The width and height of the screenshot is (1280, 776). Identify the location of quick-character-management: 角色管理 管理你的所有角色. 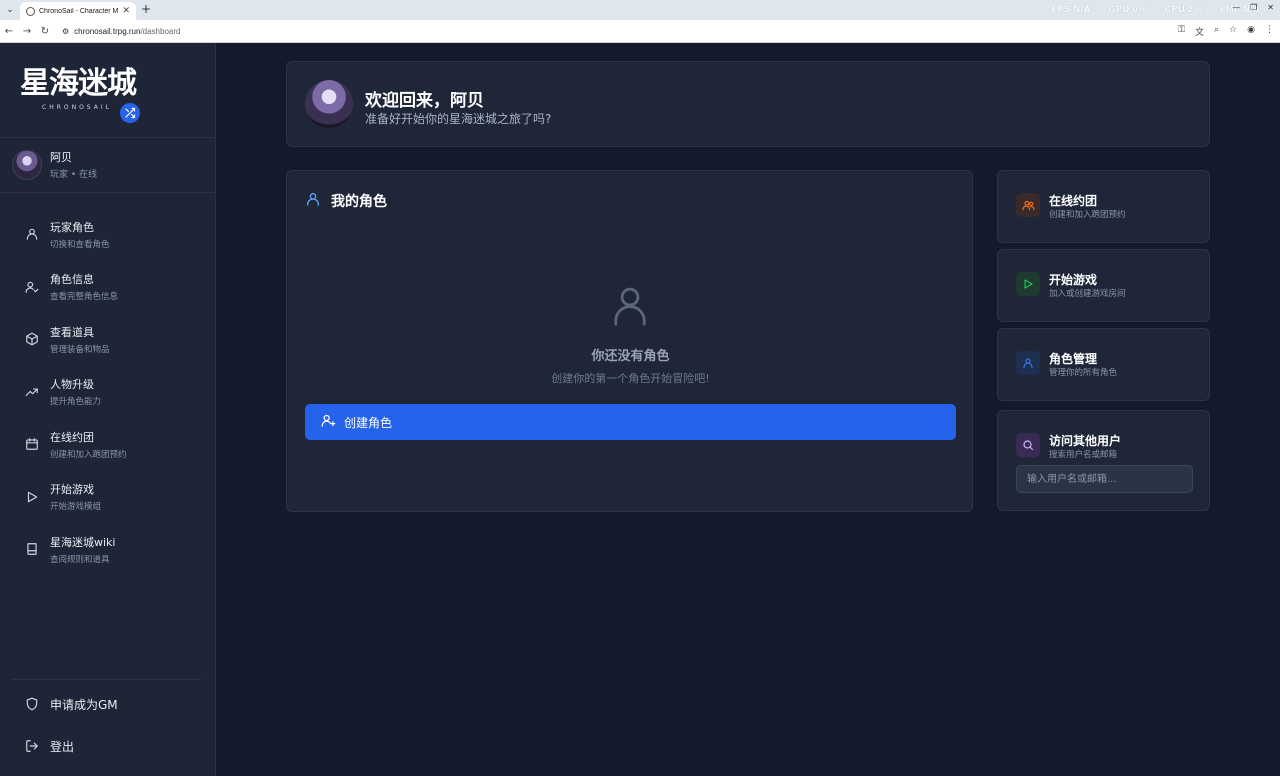
(1103, 364).